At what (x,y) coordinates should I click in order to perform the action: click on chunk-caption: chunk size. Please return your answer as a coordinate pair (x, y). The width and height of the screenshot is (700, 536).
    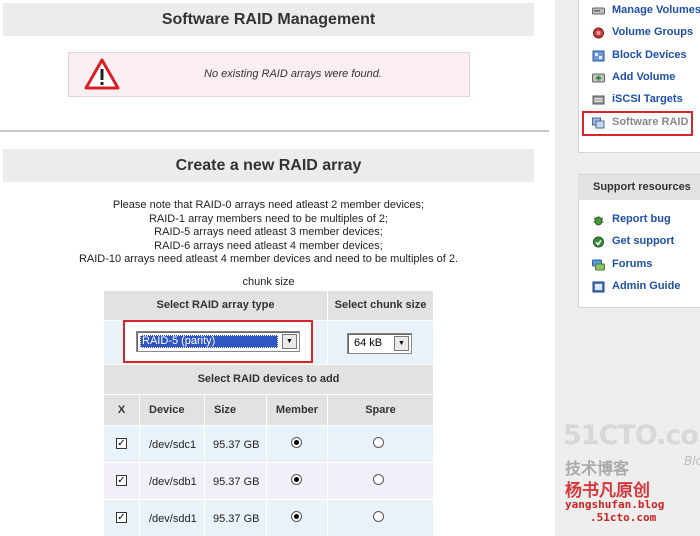
    Looking at the image, I should click on (268, 282).